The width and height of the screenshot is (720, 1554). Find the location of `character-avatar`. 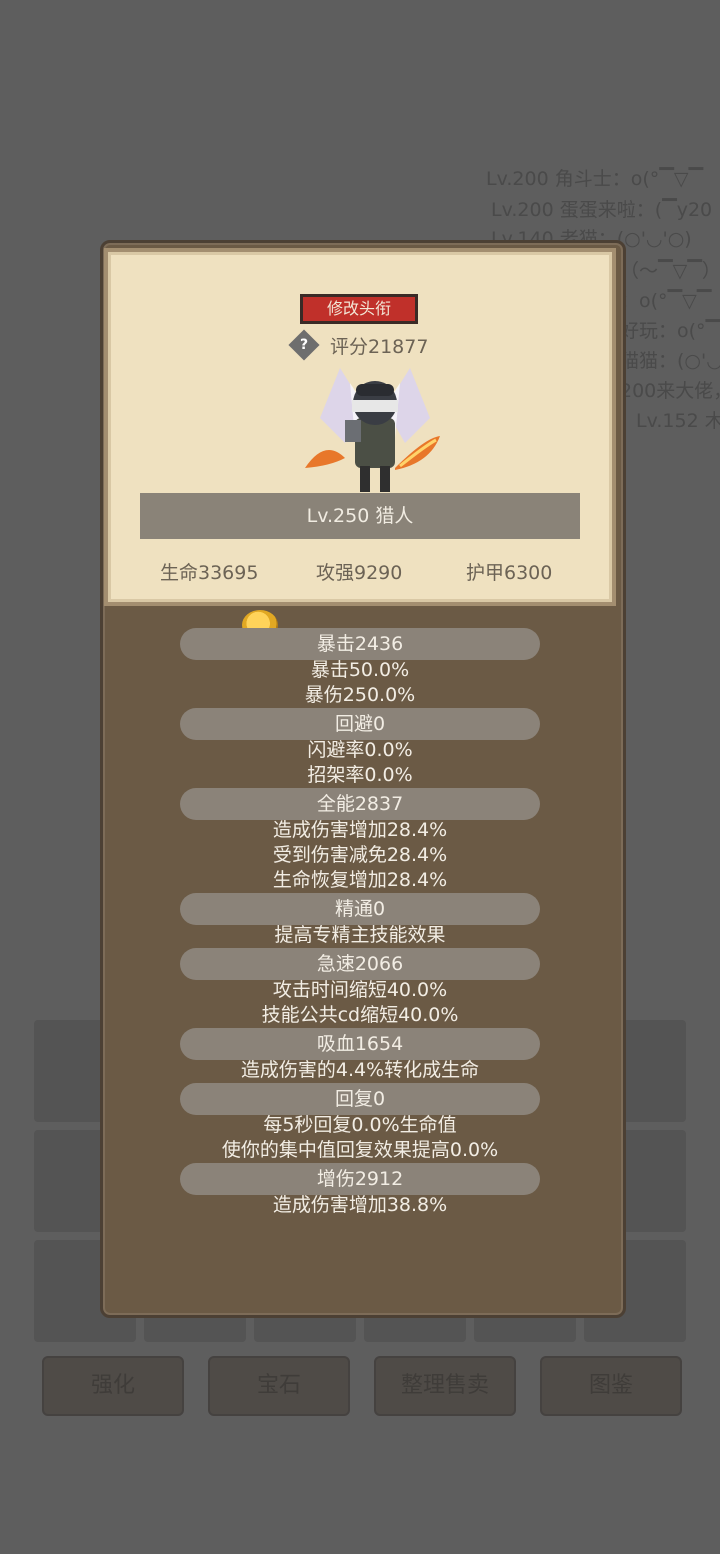

character-avatar is located at coordinates (372, 430).